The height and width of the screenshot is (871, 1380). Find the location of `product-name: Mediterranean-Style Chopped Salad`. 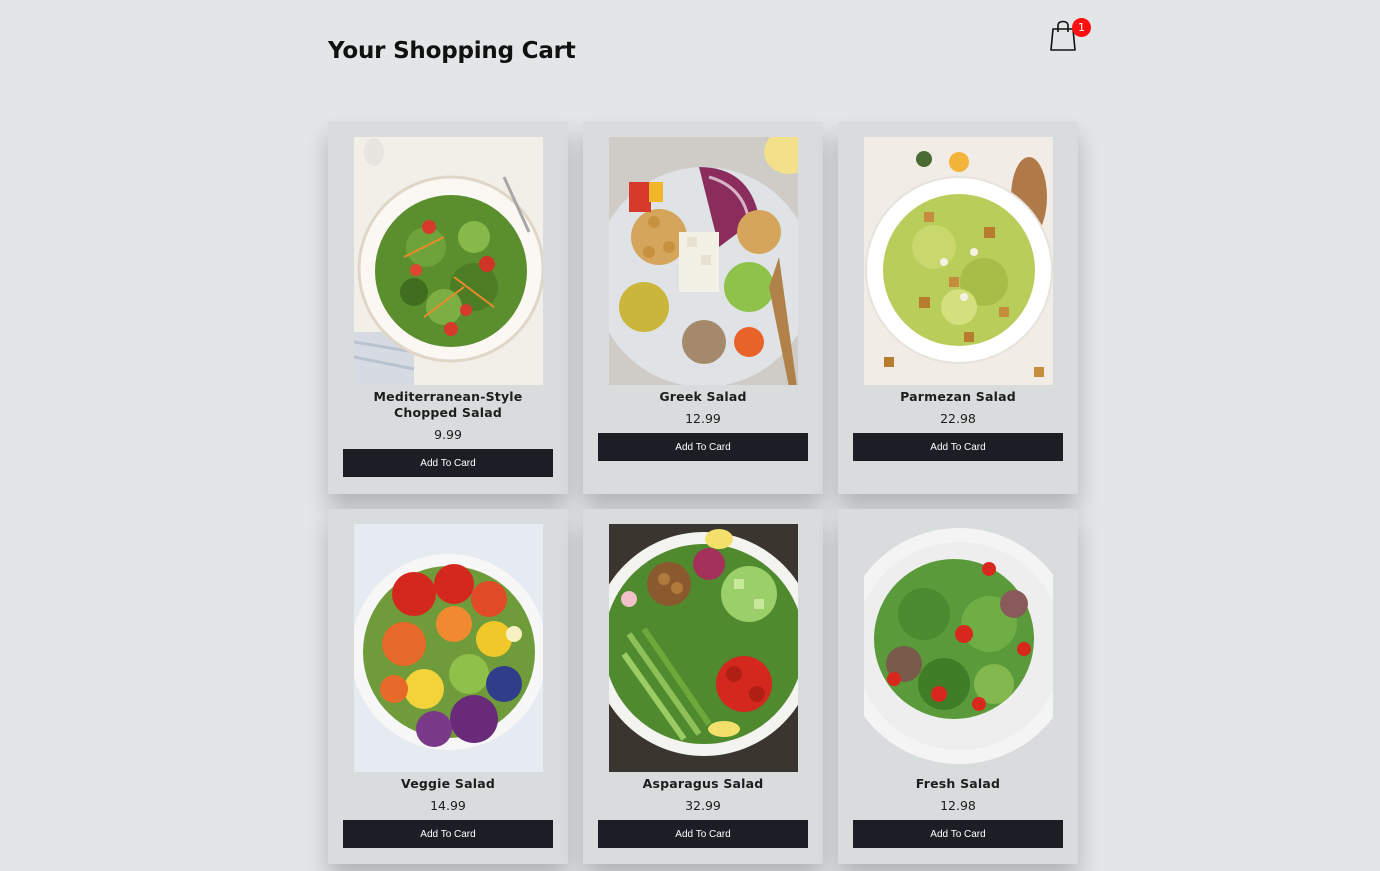

product-name: Mediterranean-Style Chopped Salad is located at coordinates (448, 404).